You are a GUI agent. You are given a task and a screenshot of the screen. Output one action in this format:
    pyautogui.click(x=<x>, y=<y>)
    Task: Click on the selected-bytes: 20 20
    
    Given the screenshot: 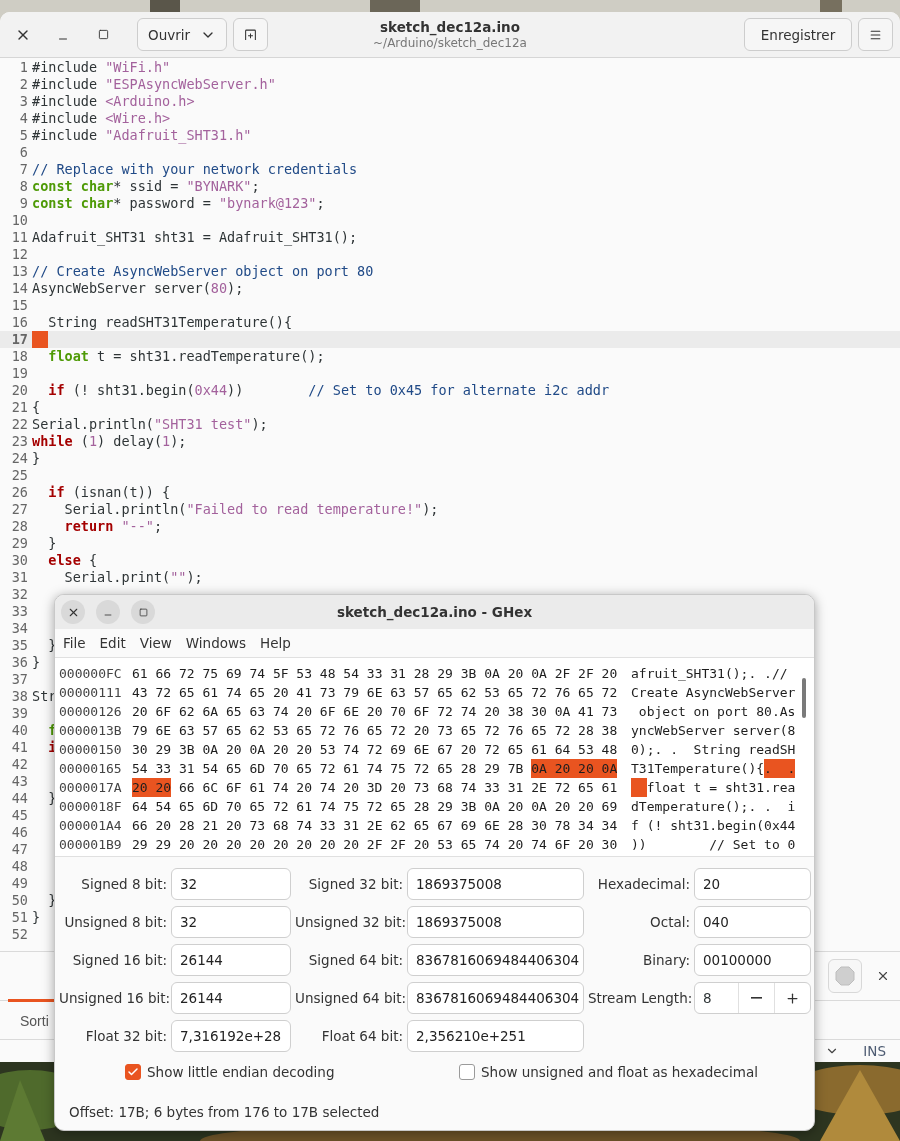 What is the action you would take?
    pyautogui.click(x=152, y=787)
    